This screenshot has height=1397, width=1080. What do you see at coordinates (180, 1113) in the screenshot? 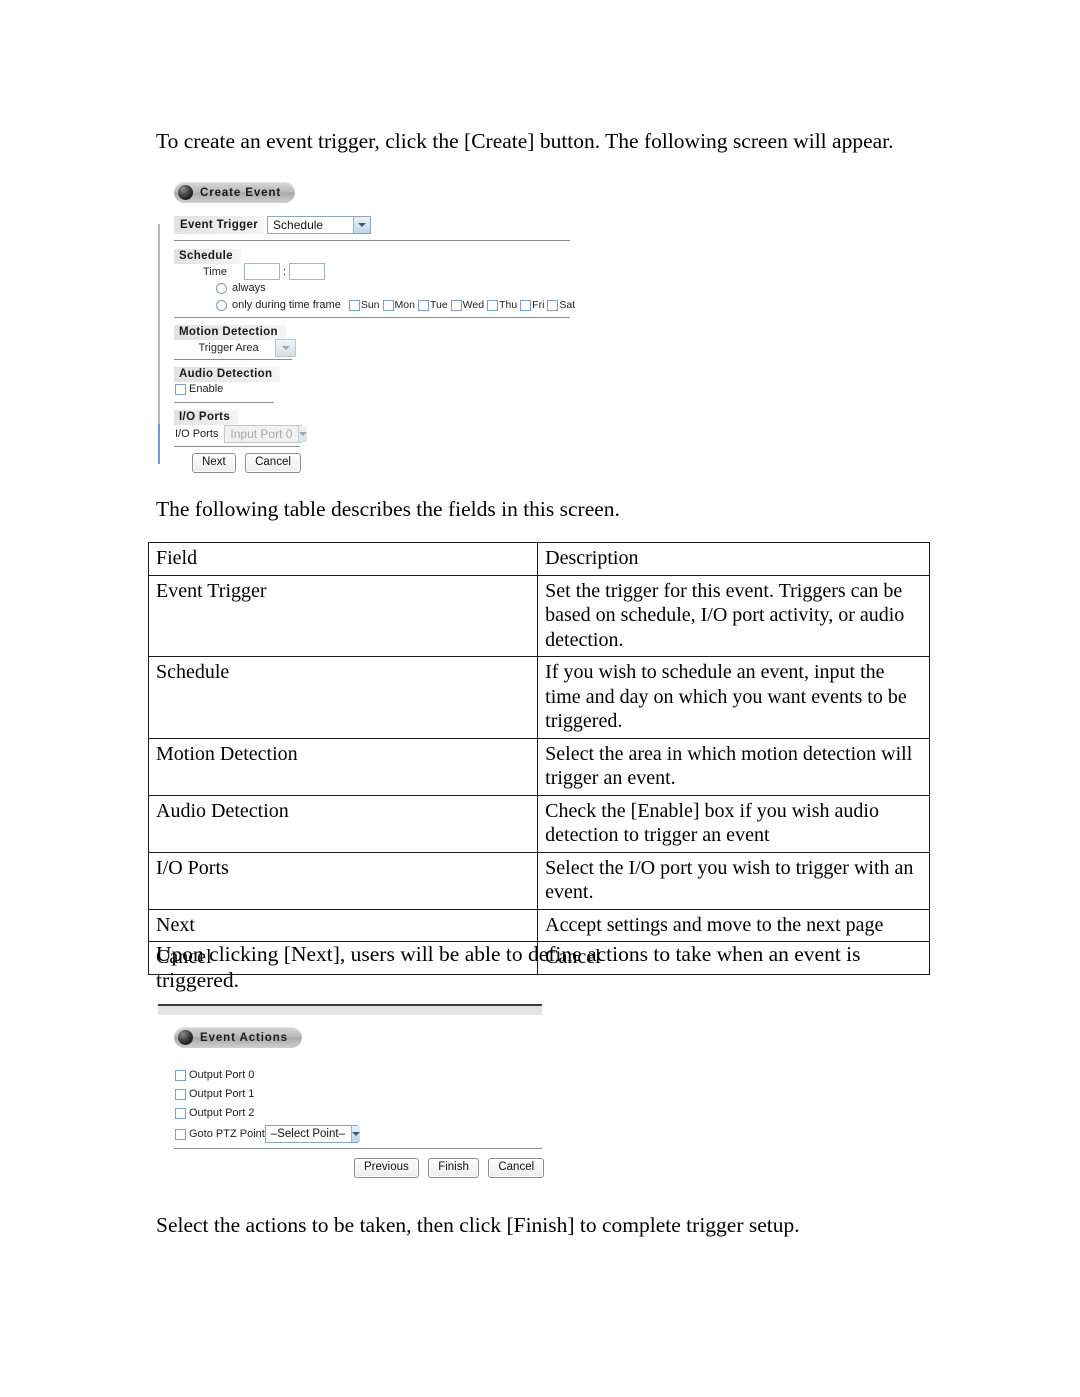
I see `output-port-2-checkbox` at bounding box center [180, 1113].